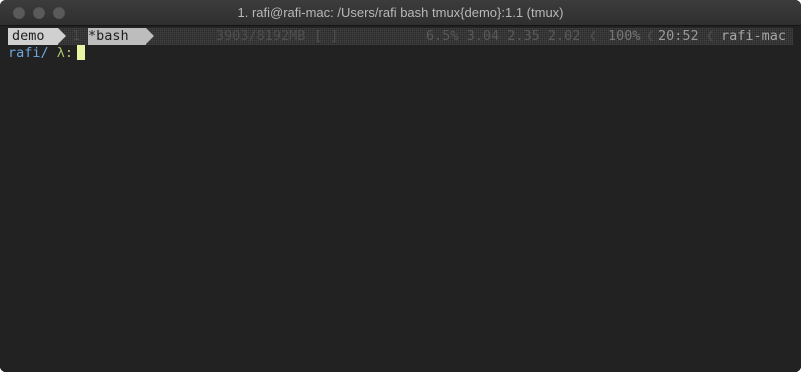 The image size is (801, 372). I want to click on shell-prompt: rafi/ λ:, so click(47, 53).